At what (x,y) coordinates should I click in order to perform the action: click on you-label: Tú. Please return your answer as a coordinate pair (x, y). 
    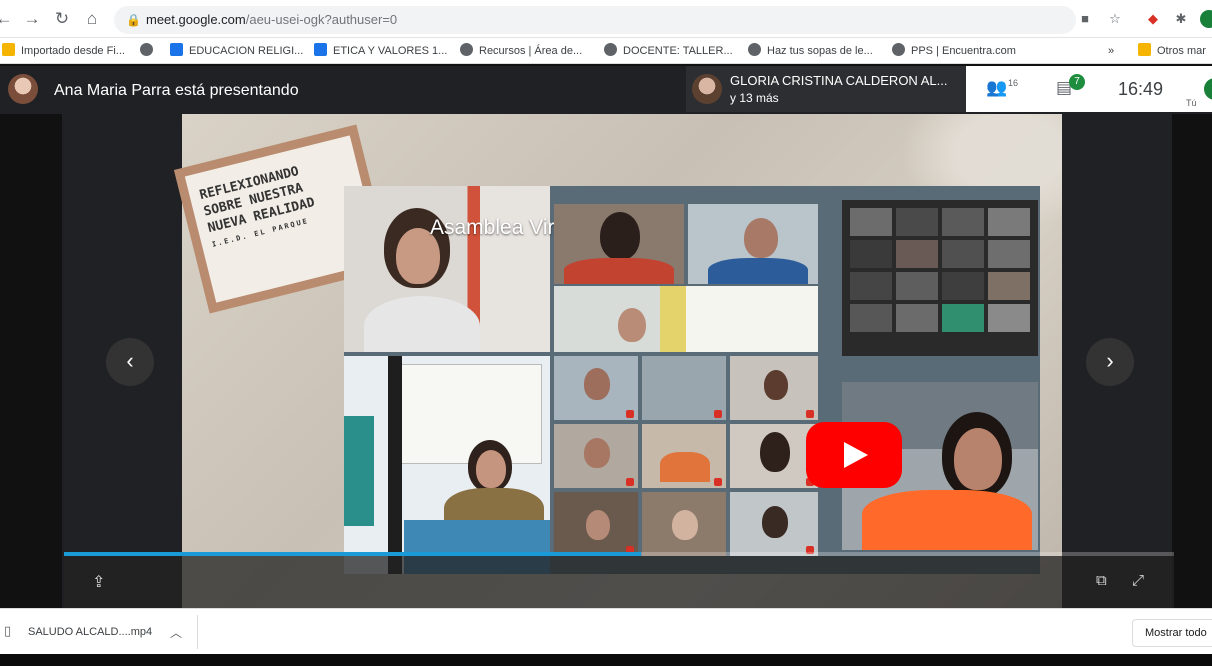
    Looking at the image, I should click on (1191, 103).